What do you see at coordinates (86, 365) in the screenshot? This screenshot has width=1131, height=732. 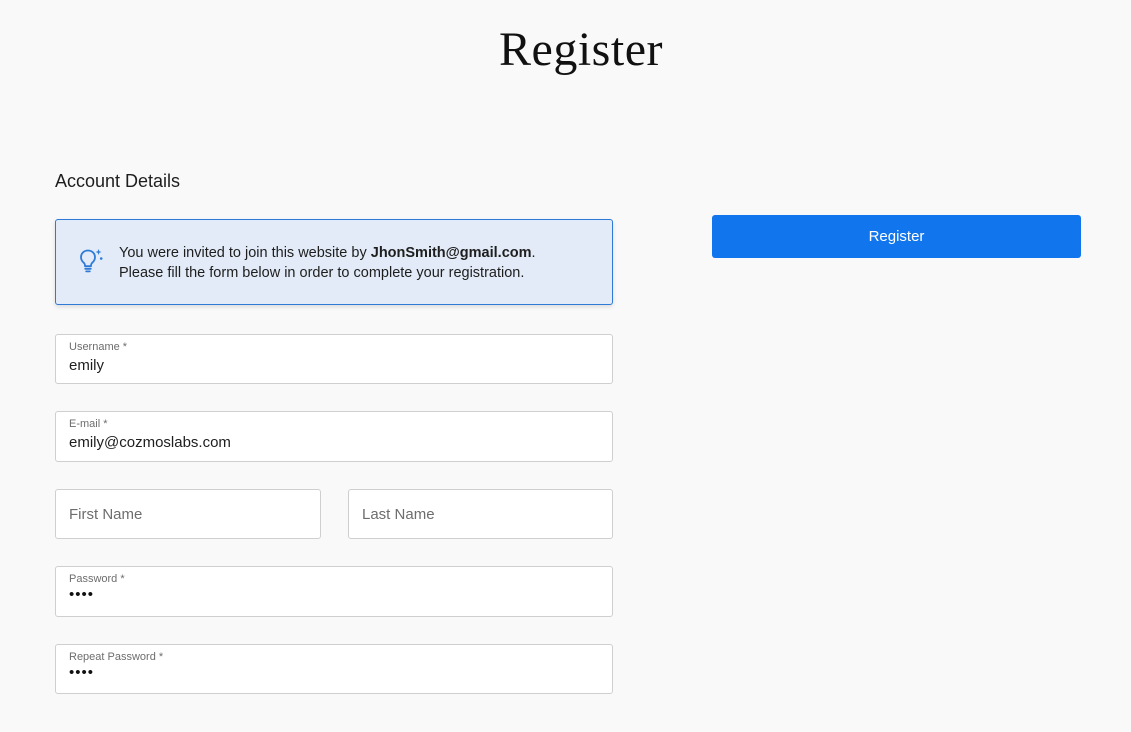 I see `username-input: emily` at bounding box center [86, 365].